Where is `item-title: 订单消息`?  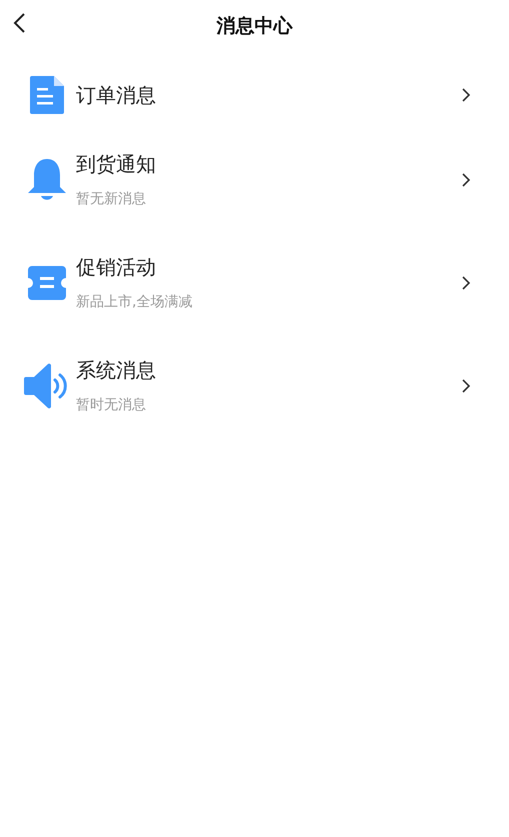
item-title: 订单消息 is located at coordinates (116, 95).